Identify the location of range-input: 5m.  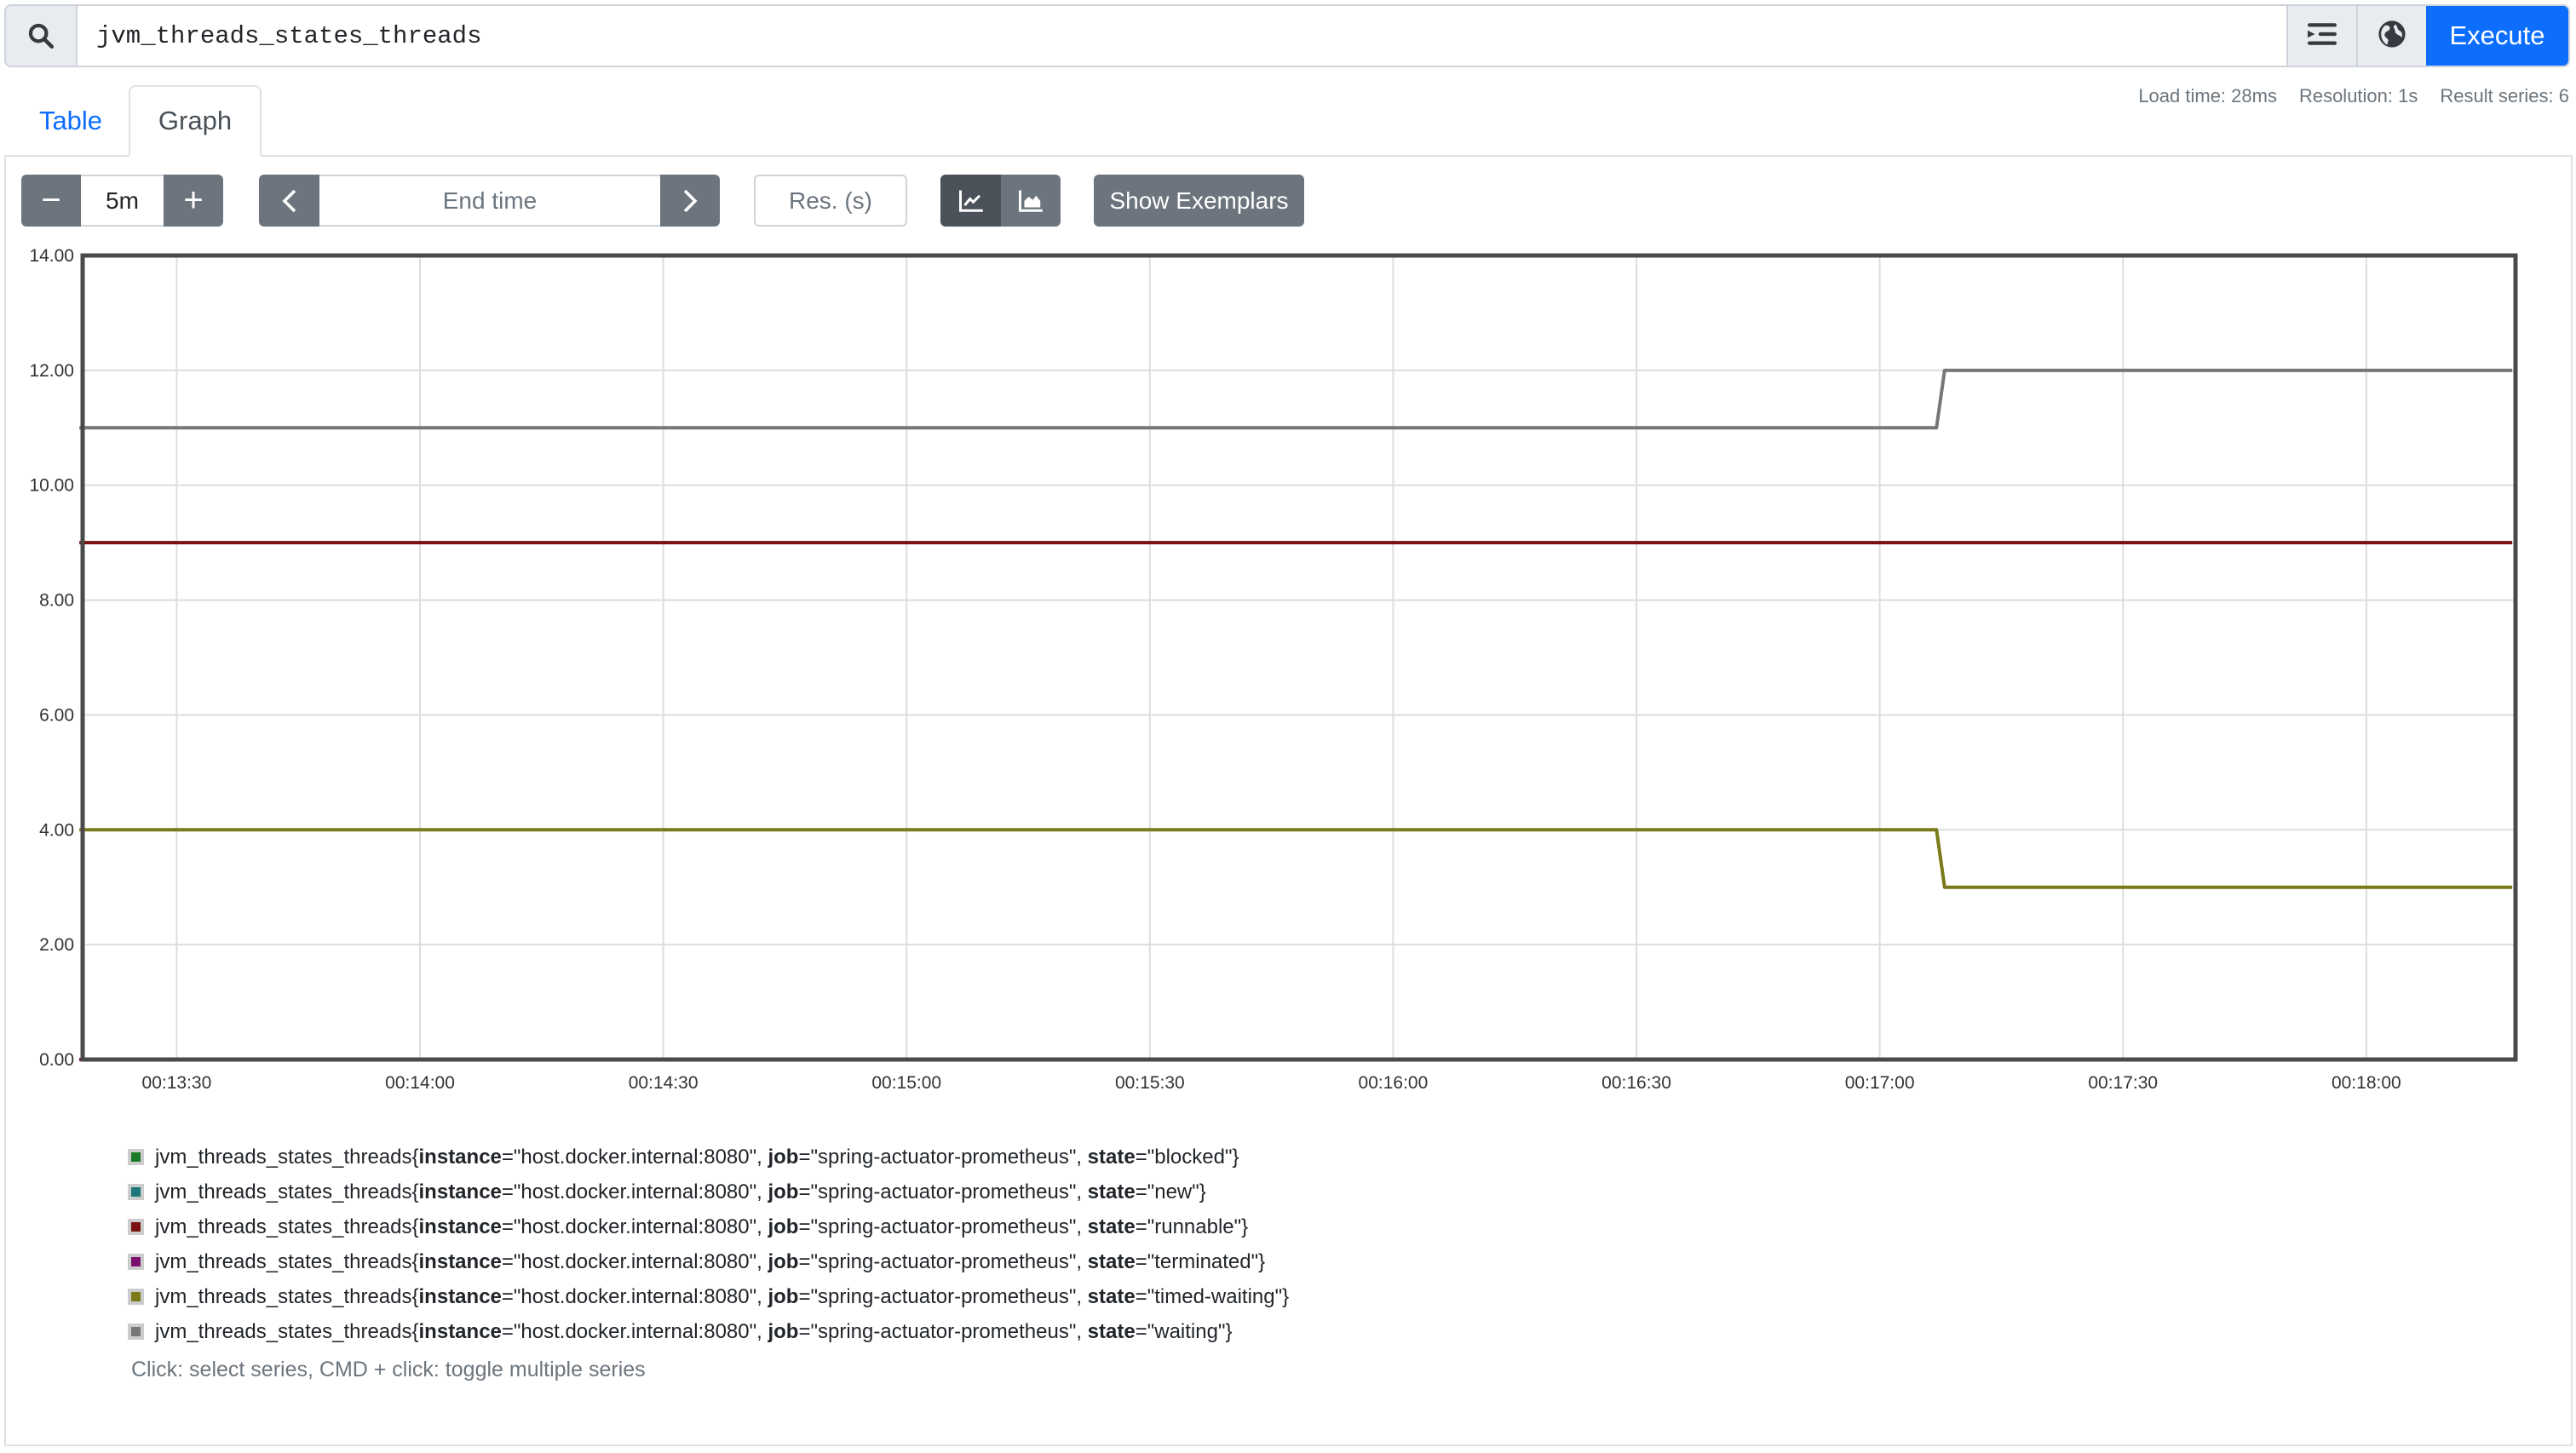
(123, 201).